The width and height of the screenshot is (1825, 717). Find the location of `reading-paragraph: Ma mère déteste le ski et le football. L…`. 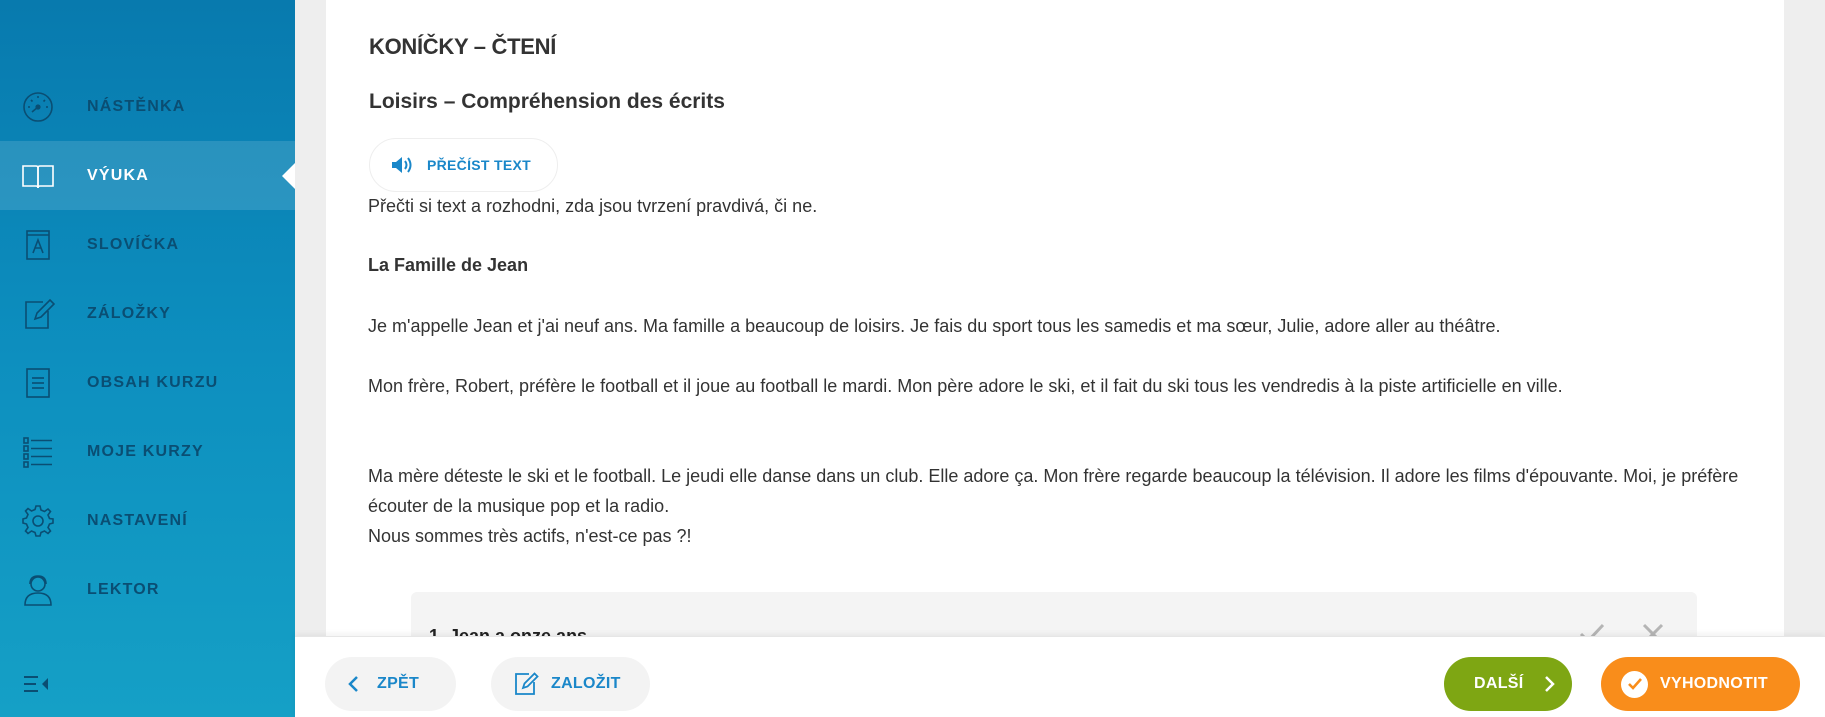

reading-paragraph: Ma mère déteste le ski et le football. L… is located at coordinates (1070, 506).